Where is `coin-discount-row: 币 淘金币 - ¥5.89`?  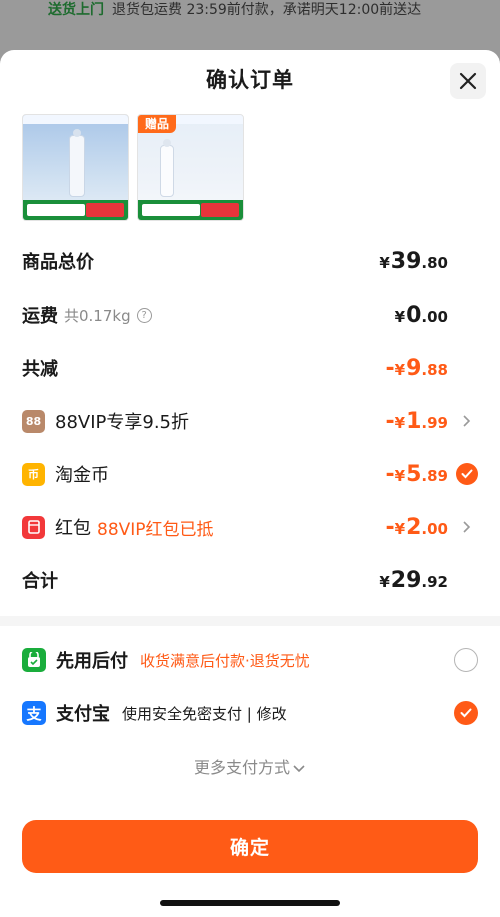 coin-discount-row: 币 淘金币 - ¥5.89 is located at coordinates (250, 474).